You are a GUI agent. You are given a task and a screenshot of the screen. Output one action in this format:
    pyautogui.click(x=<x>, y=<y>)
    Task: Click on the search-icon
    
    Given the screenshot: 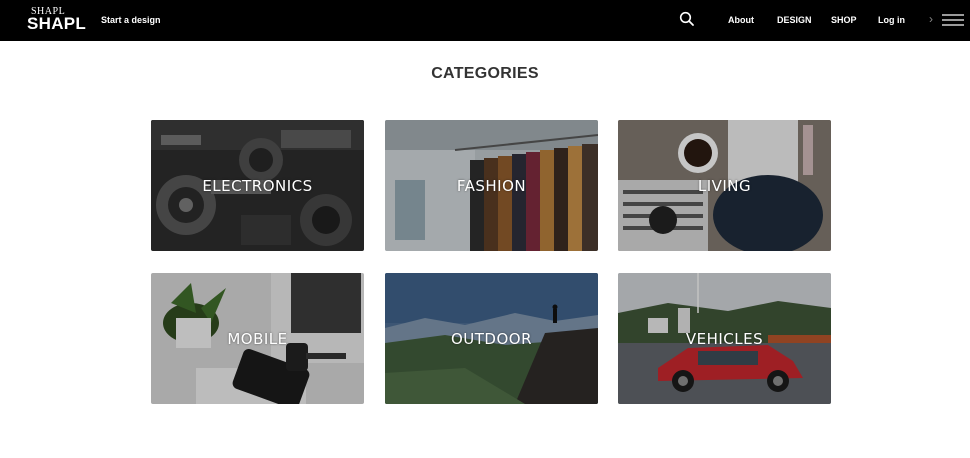 What is the action you would take?
    pyautogui.click(x=687, y=19)
    